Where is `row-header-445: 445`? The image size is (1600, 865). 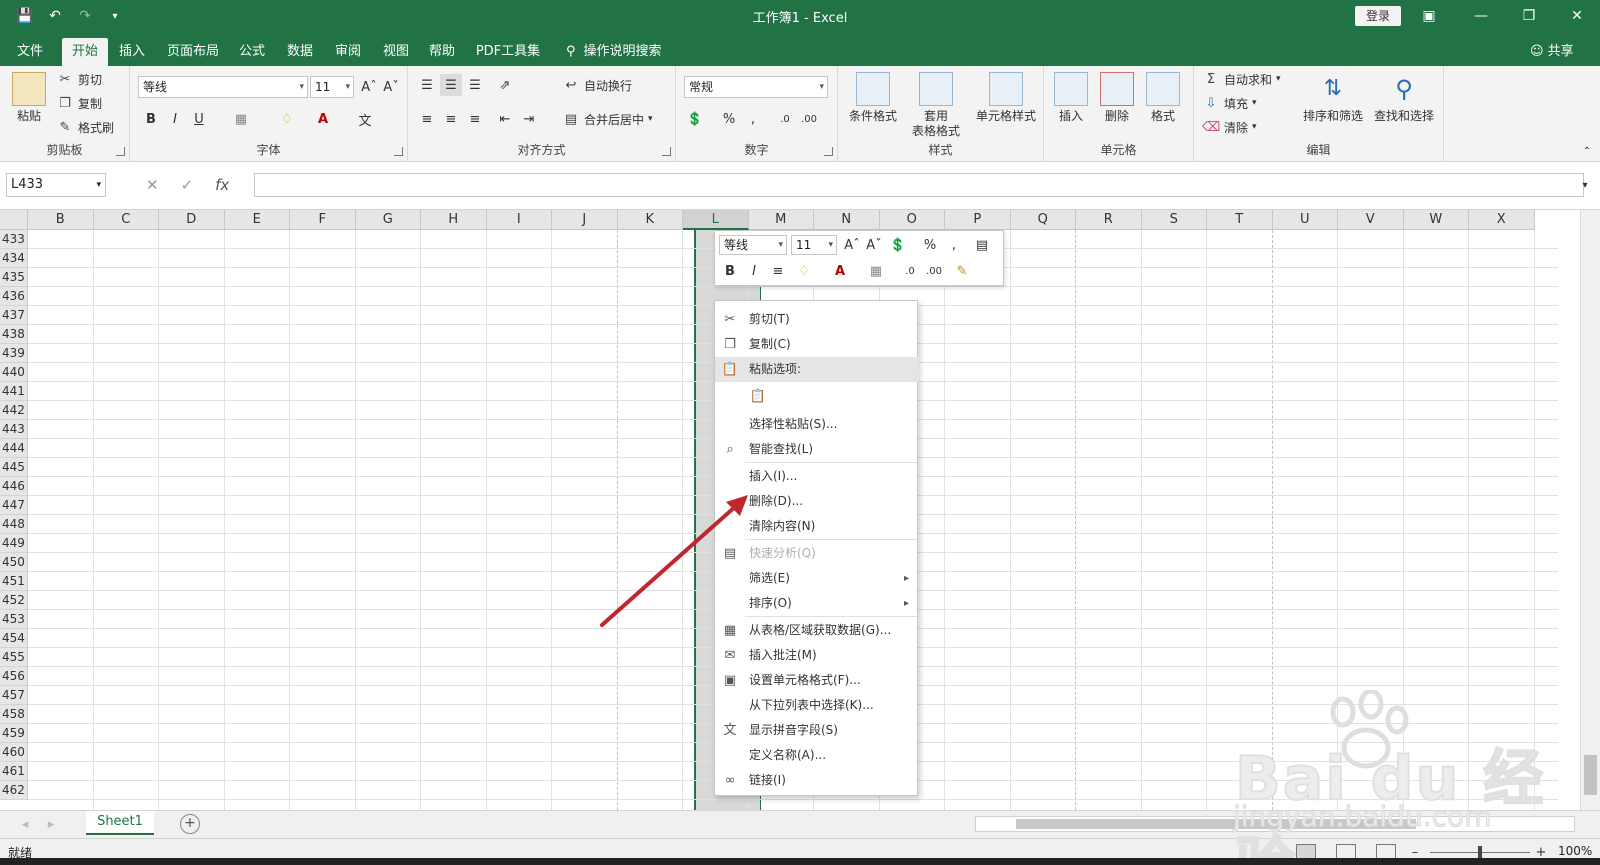
row-header-445: 445 is located at coordinates (14, 467).